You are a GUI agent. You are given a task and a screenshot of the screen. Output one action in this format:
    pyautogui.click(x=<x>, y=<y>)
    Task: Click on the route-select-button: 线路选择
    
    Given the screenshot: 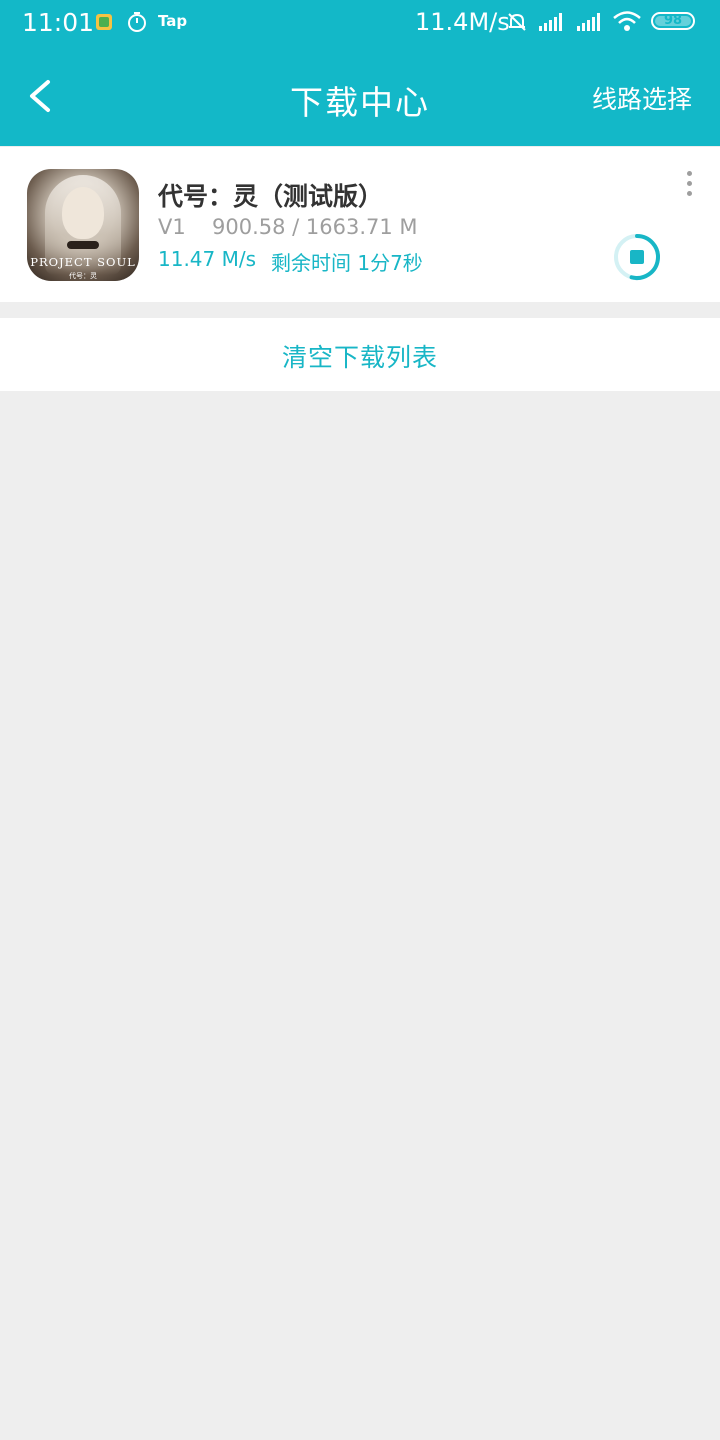 What is the action you would take?
    pyautogui.click(x=642, y=98)
    